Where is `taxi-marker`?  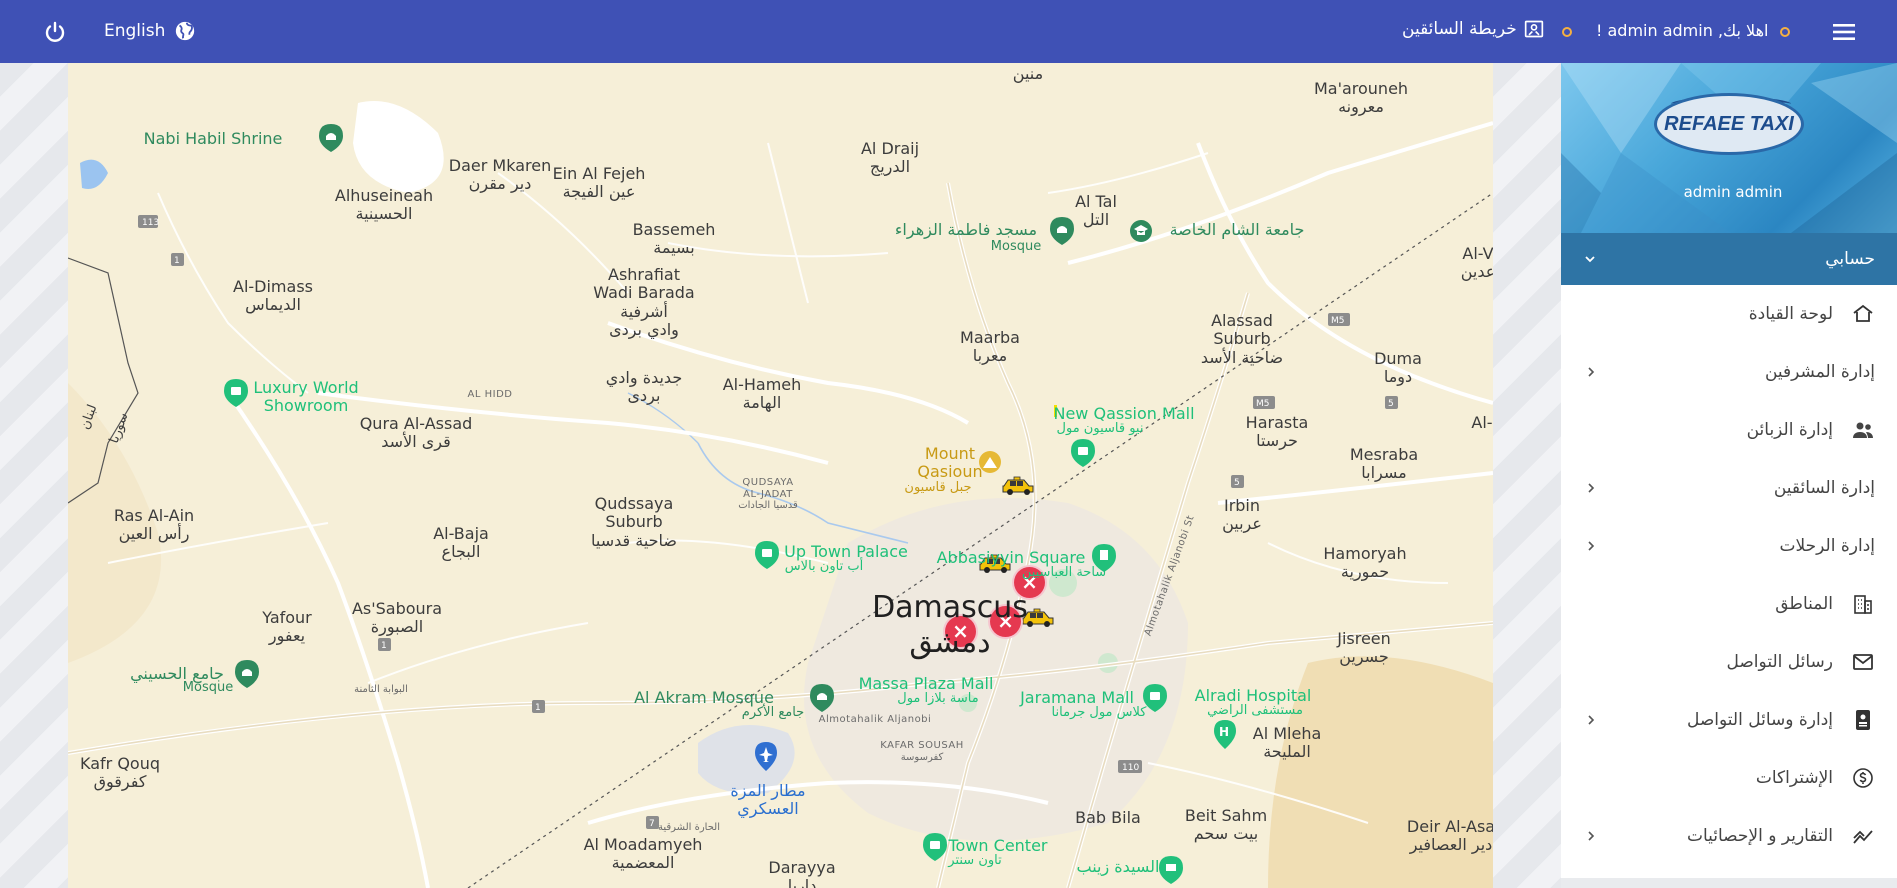 taxi-marker is located at coordinates (1018, 485).